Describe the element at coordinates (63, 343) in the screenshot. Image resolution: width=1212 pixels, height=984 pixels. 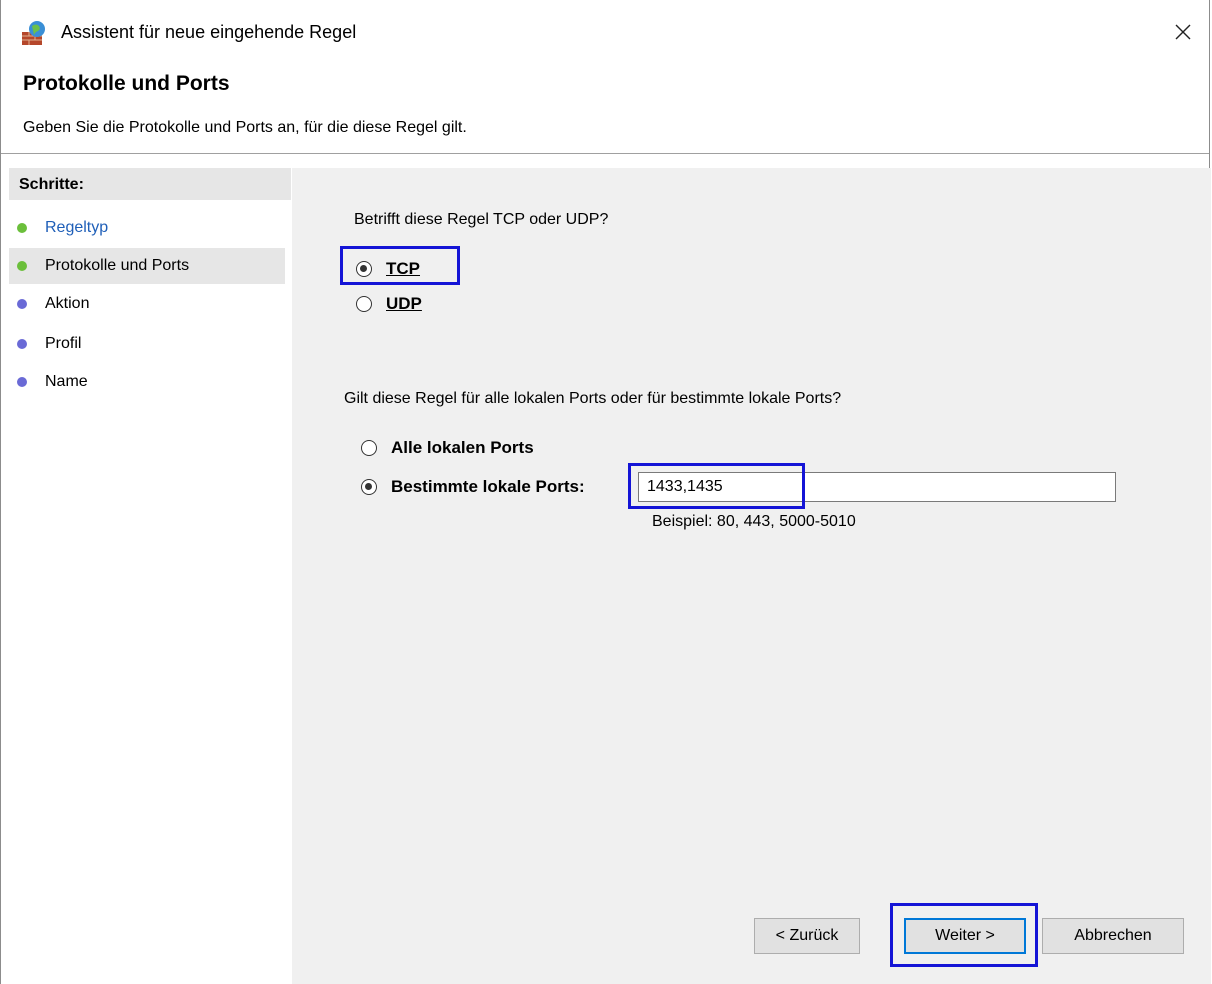
I see `step-label: Profil` at that location.